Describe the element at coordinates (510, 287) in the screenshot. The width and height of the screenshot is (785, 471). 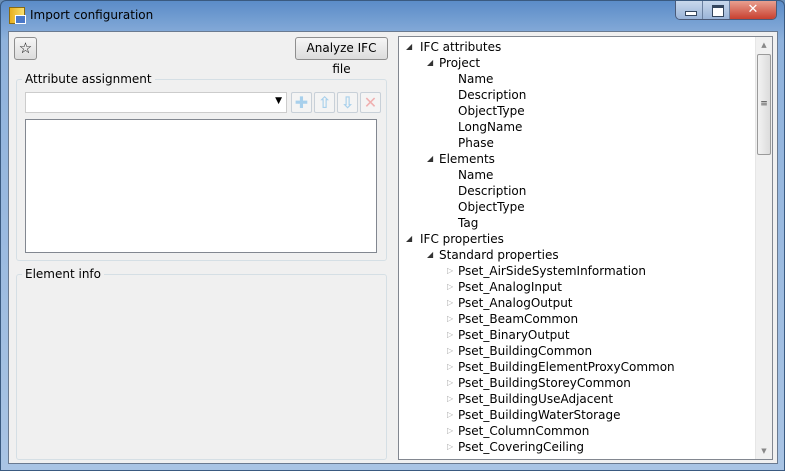
I see `tree-node-label: Pset_AnalogInput` at that location.